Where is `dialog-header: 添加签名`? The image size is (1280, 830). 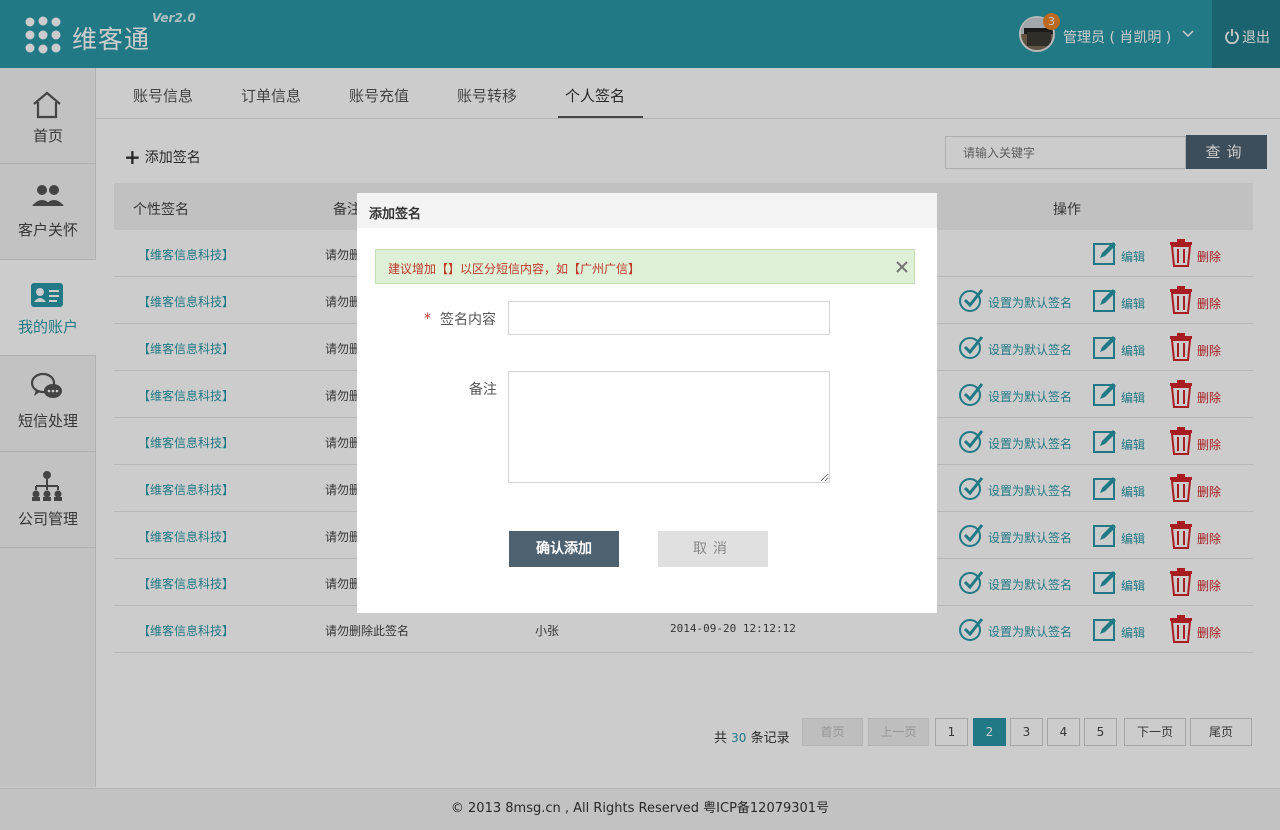
dialog-header: 添加签名 is located at coordinates (647, 210).